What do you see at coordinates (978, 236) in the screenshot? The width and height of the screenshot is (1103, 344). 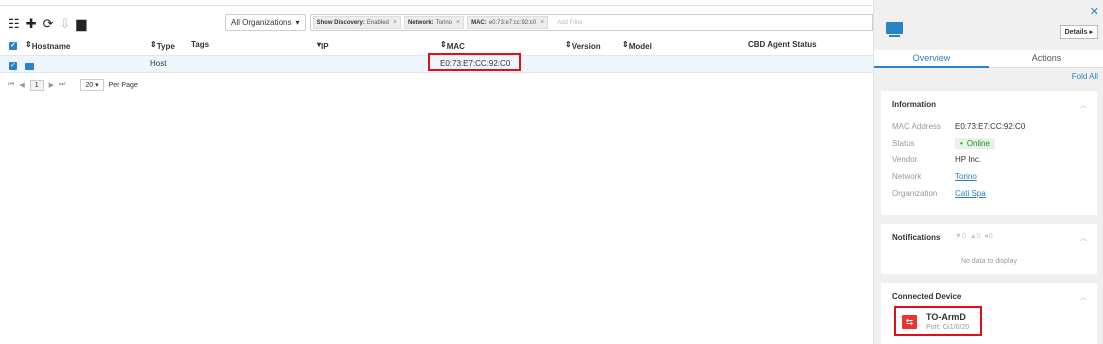 I see `warning-count: 0` at bounding box center [978, 236].